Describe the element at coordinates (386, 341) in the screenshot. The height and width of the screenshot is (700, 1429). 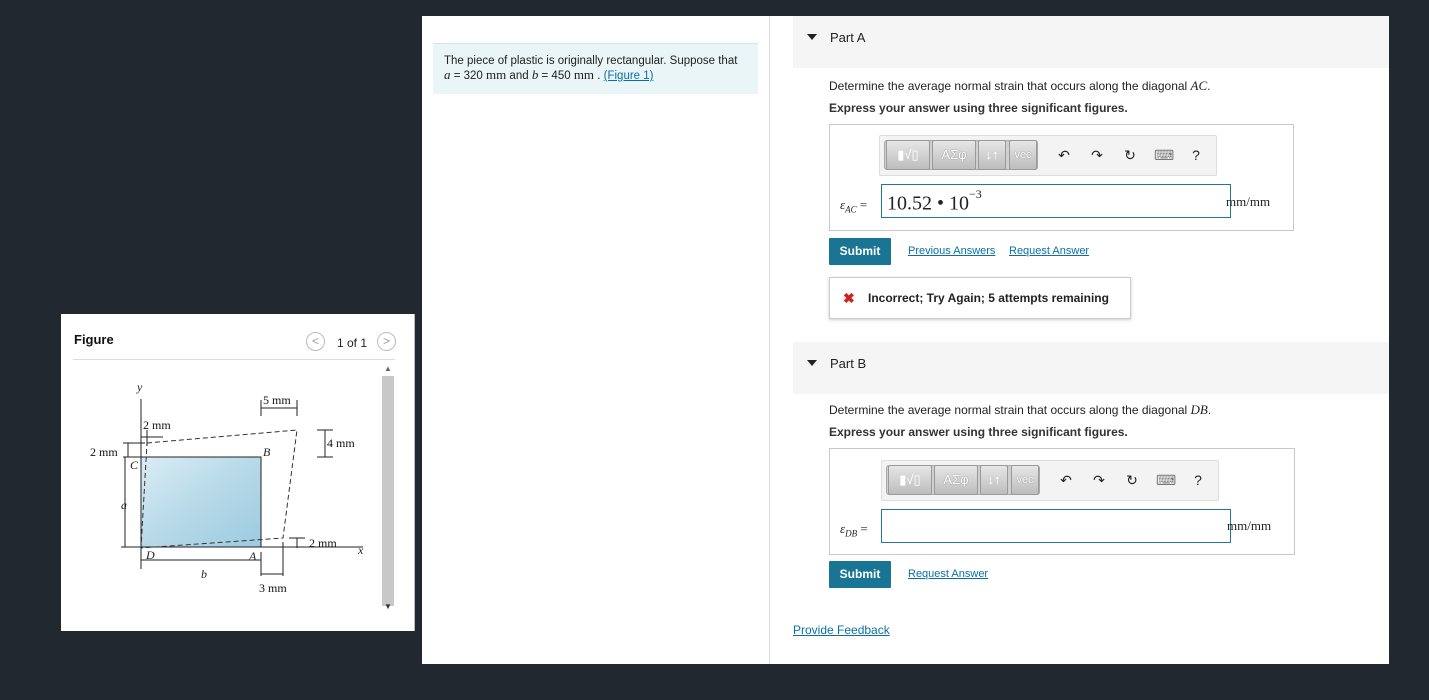
I see `chevron-right-icon: >` at that location.